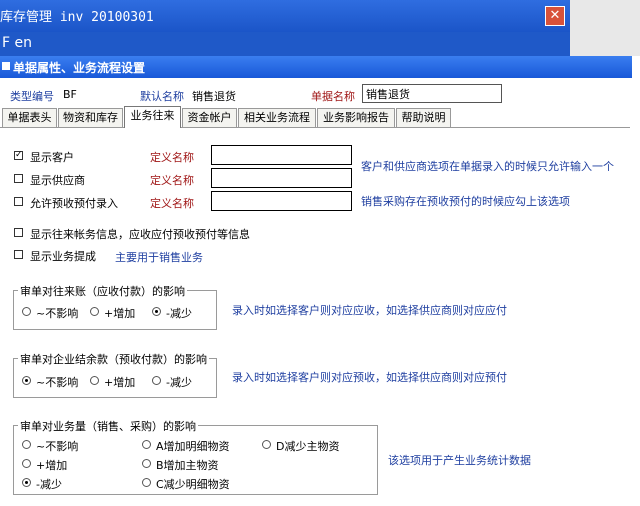 The image size is (640, 506). Describe the element at coordinates (172, 203) in the screenshot. I see `prepay-define-label: 定义名称` at that location.